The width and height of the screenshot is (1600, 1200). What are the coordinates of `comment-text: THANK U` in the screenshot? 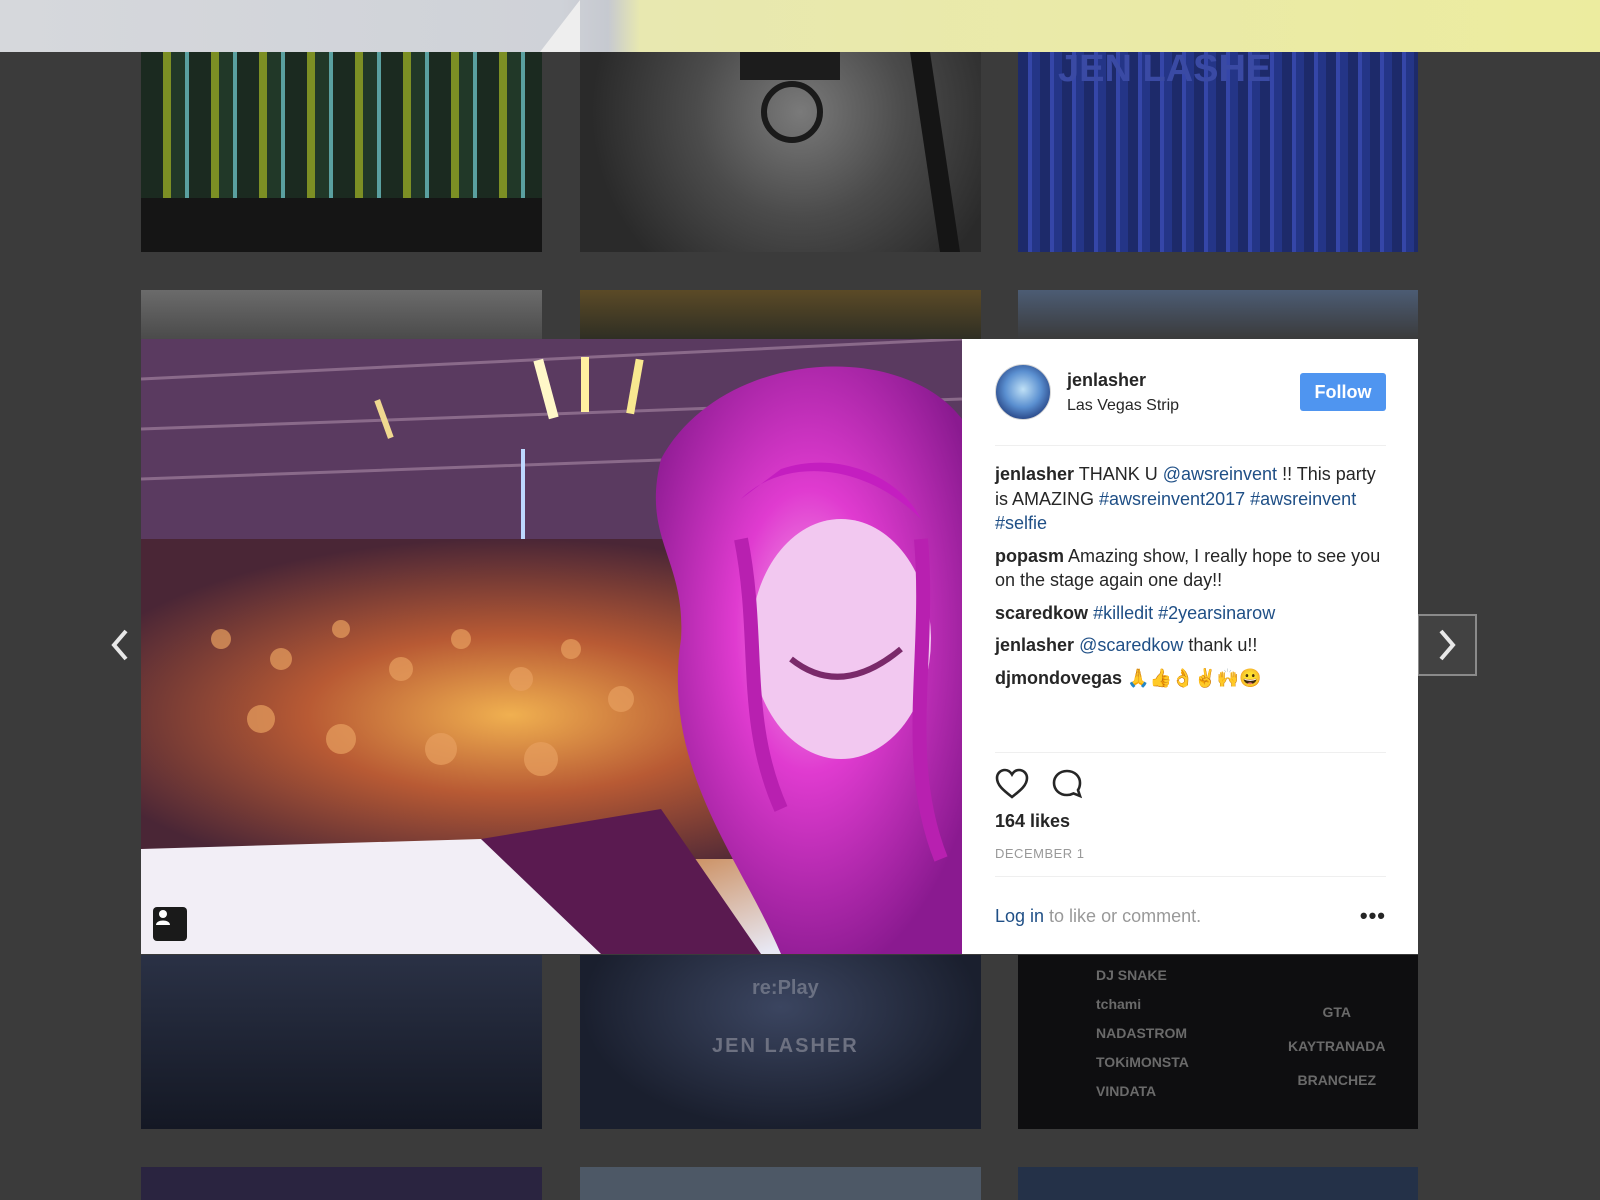 It's located at (1118, 474).